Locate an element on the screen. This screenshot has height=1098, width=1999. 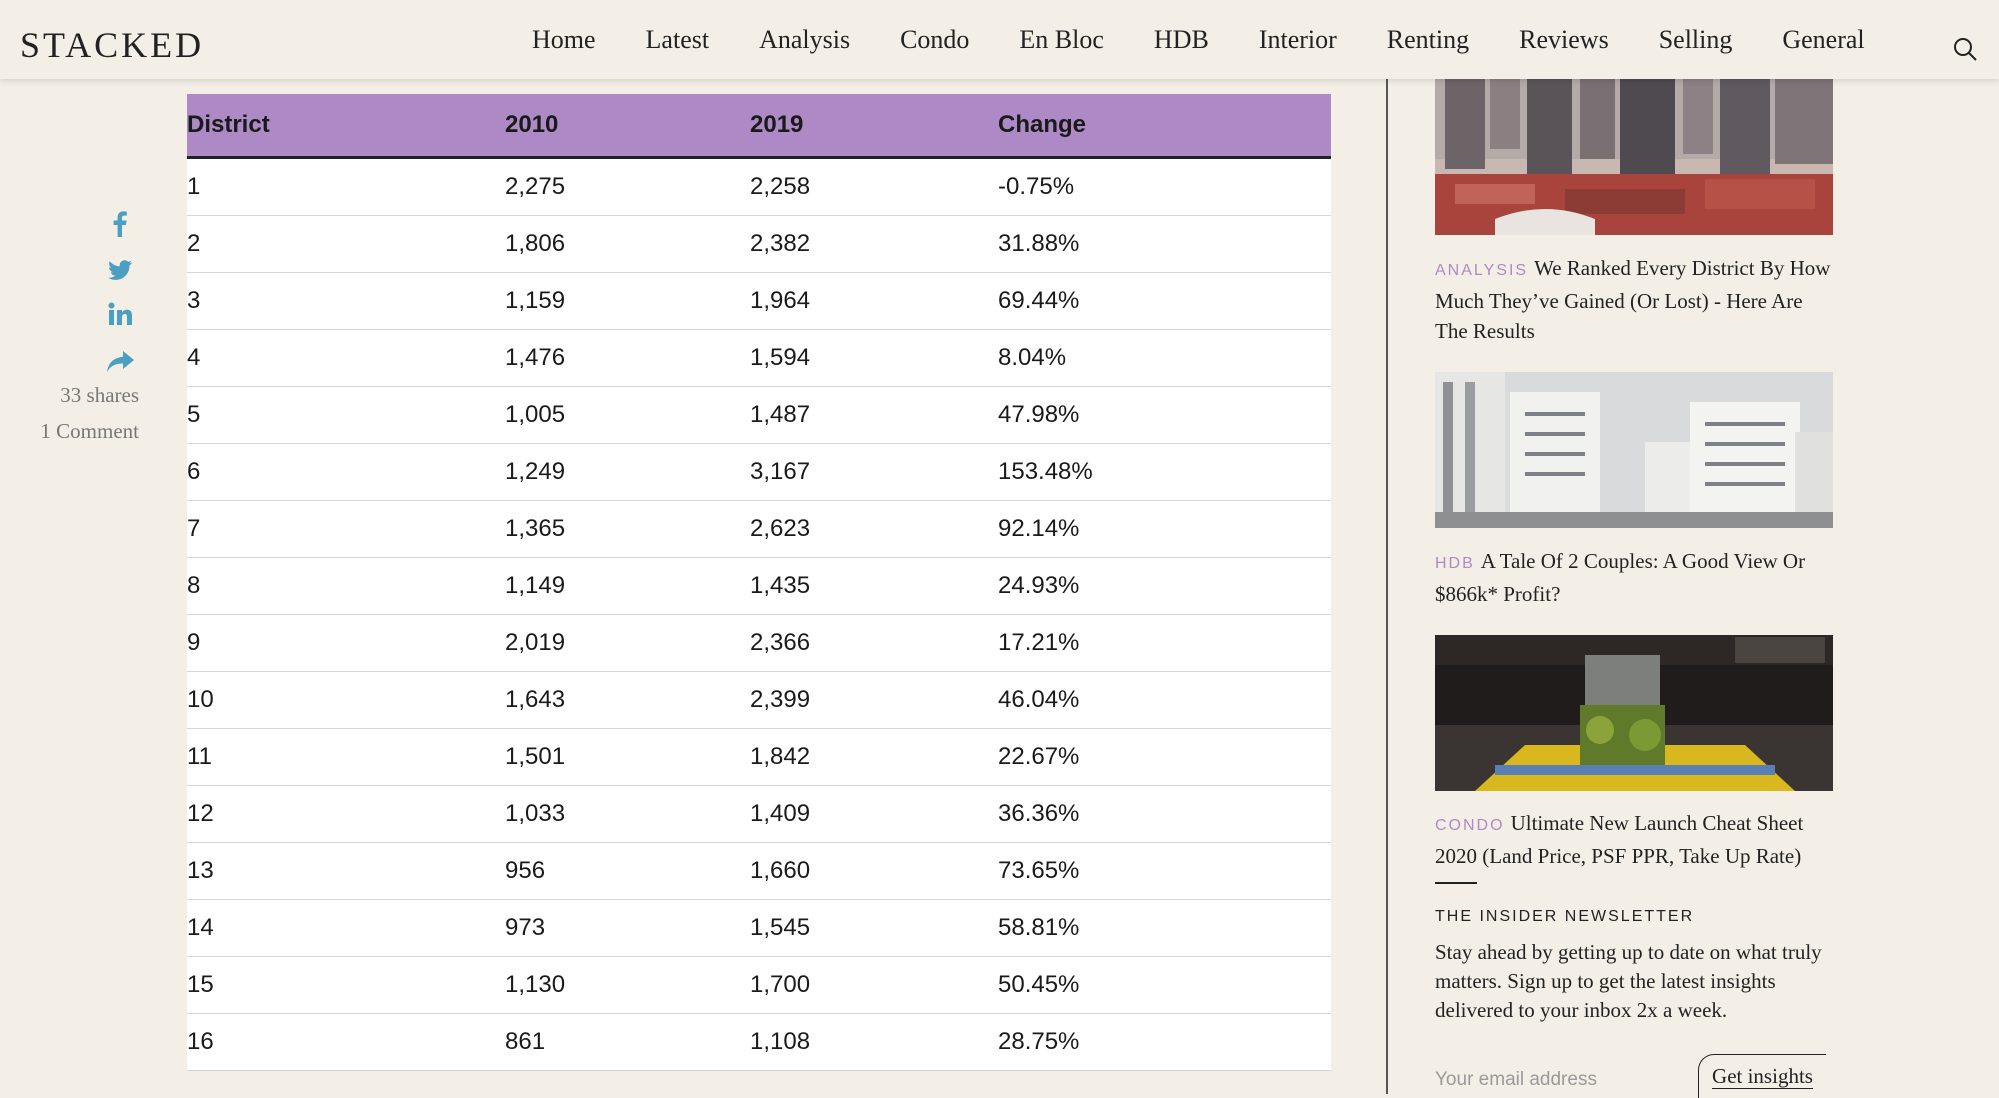
table-row: 15 1,130 1,700 50.45% is located at coordinates (759, 985).